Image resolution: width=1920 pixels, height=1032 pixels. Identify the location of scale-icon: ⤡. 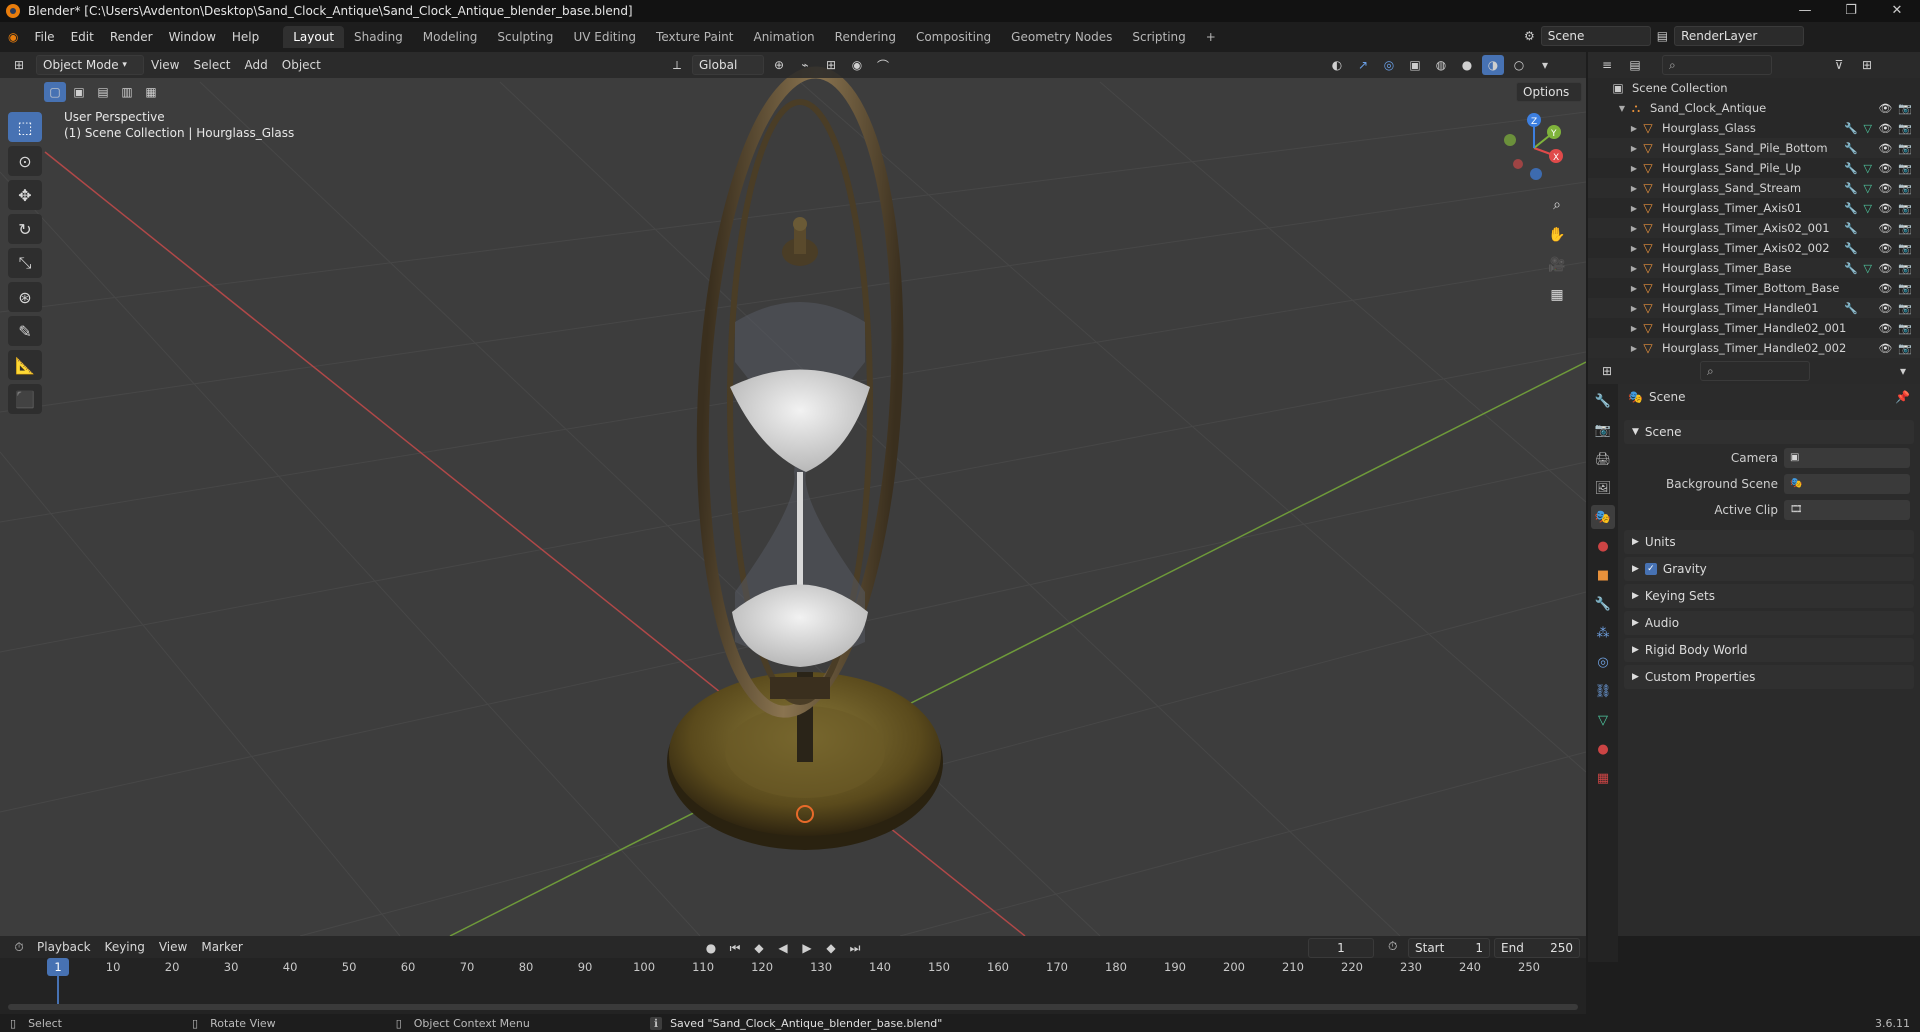
(25, 263).